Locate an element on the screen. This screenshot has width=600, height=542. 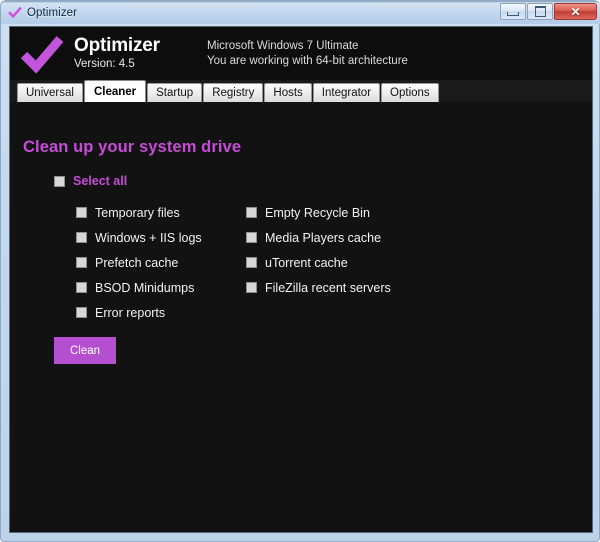
minimize-button is located at coordinates (513, 11).